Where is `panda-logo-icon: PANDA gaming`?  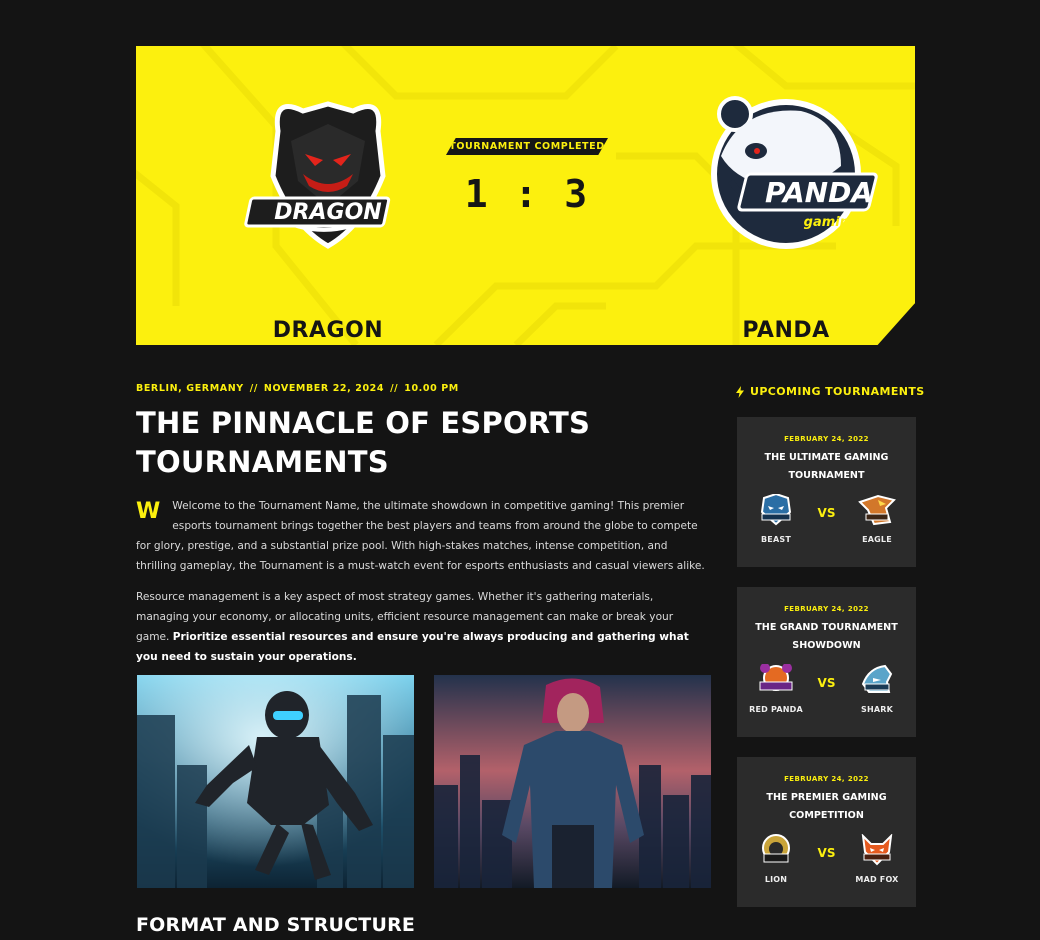 panda-logo-icon: PANDA gaming is located at coordinates (794, 172).